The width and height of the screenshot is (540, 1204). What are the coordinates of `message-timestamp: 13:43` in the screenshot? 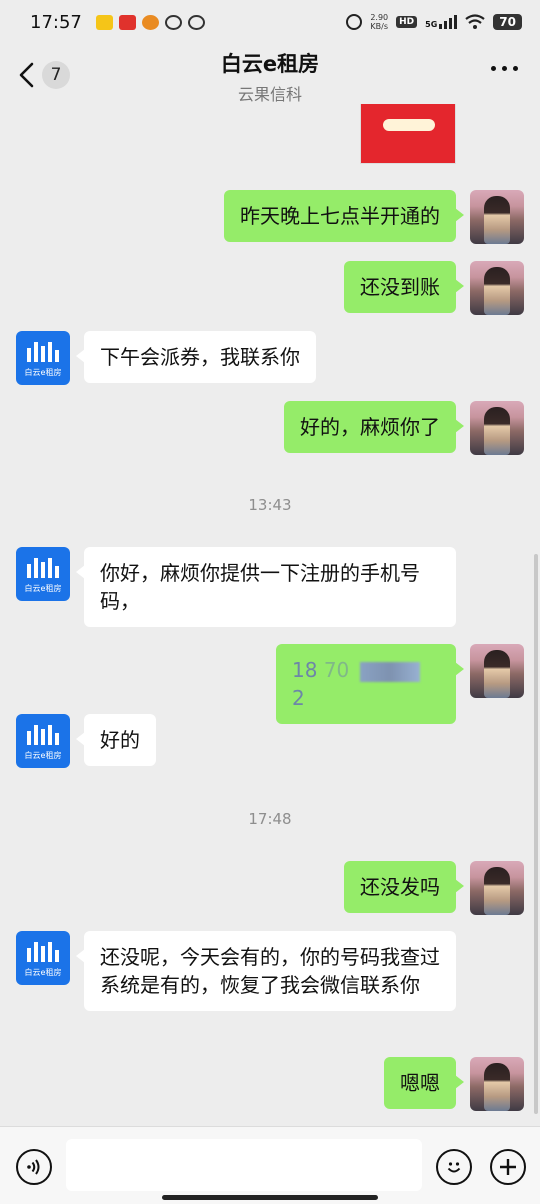 It's located at (270, 505).